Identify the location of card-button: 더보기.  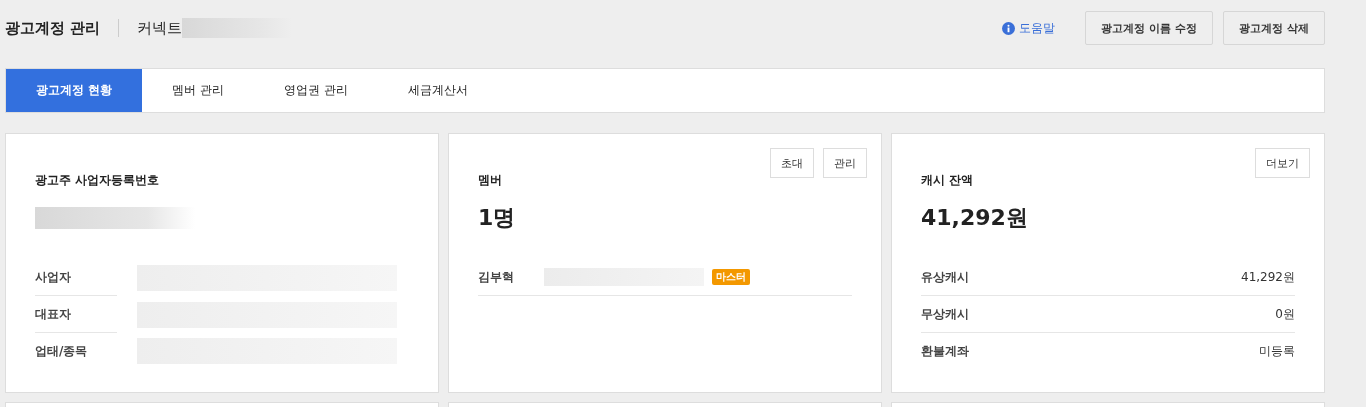
(1282, 163).